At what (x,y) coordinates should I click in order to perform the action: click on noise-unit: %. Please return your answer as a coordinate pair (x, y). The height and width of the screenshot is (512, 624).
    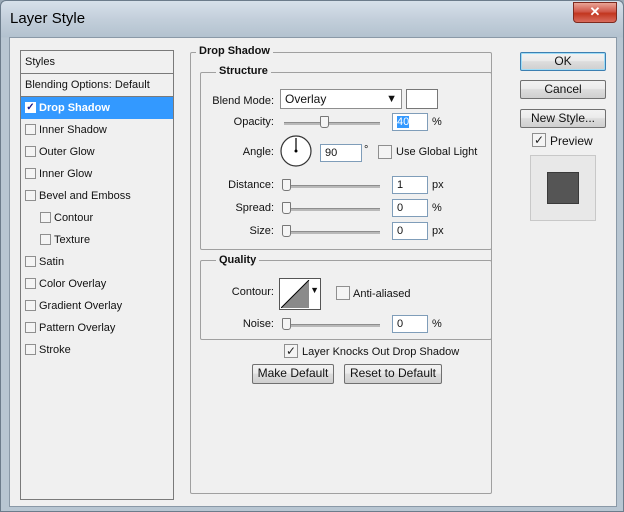
    Looking at the image, I should click on (437, 324).